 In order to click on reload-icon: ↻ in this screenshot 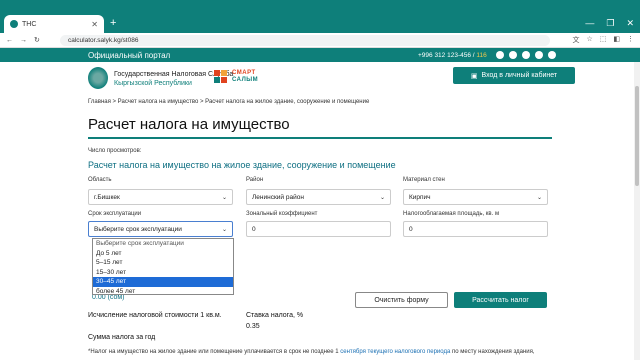, I will do `click(37, 40)`.